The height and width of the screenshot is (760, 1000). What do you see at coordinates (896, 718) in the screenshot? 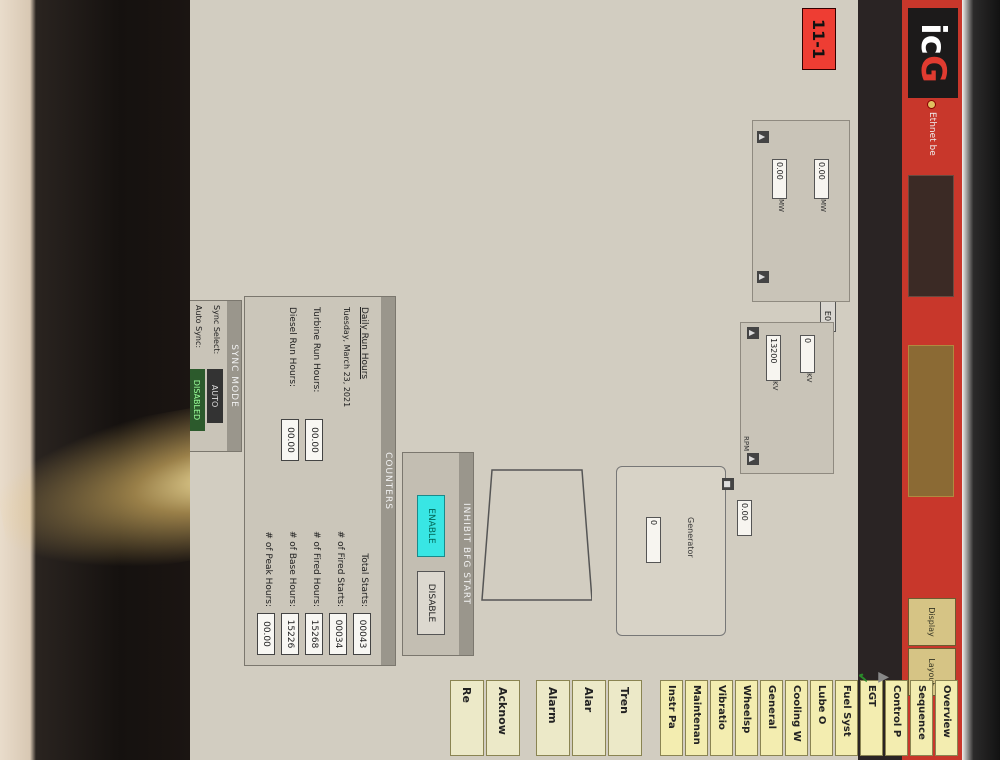
I see `nav-item-control: Control P` at bounding box center [896, 718].